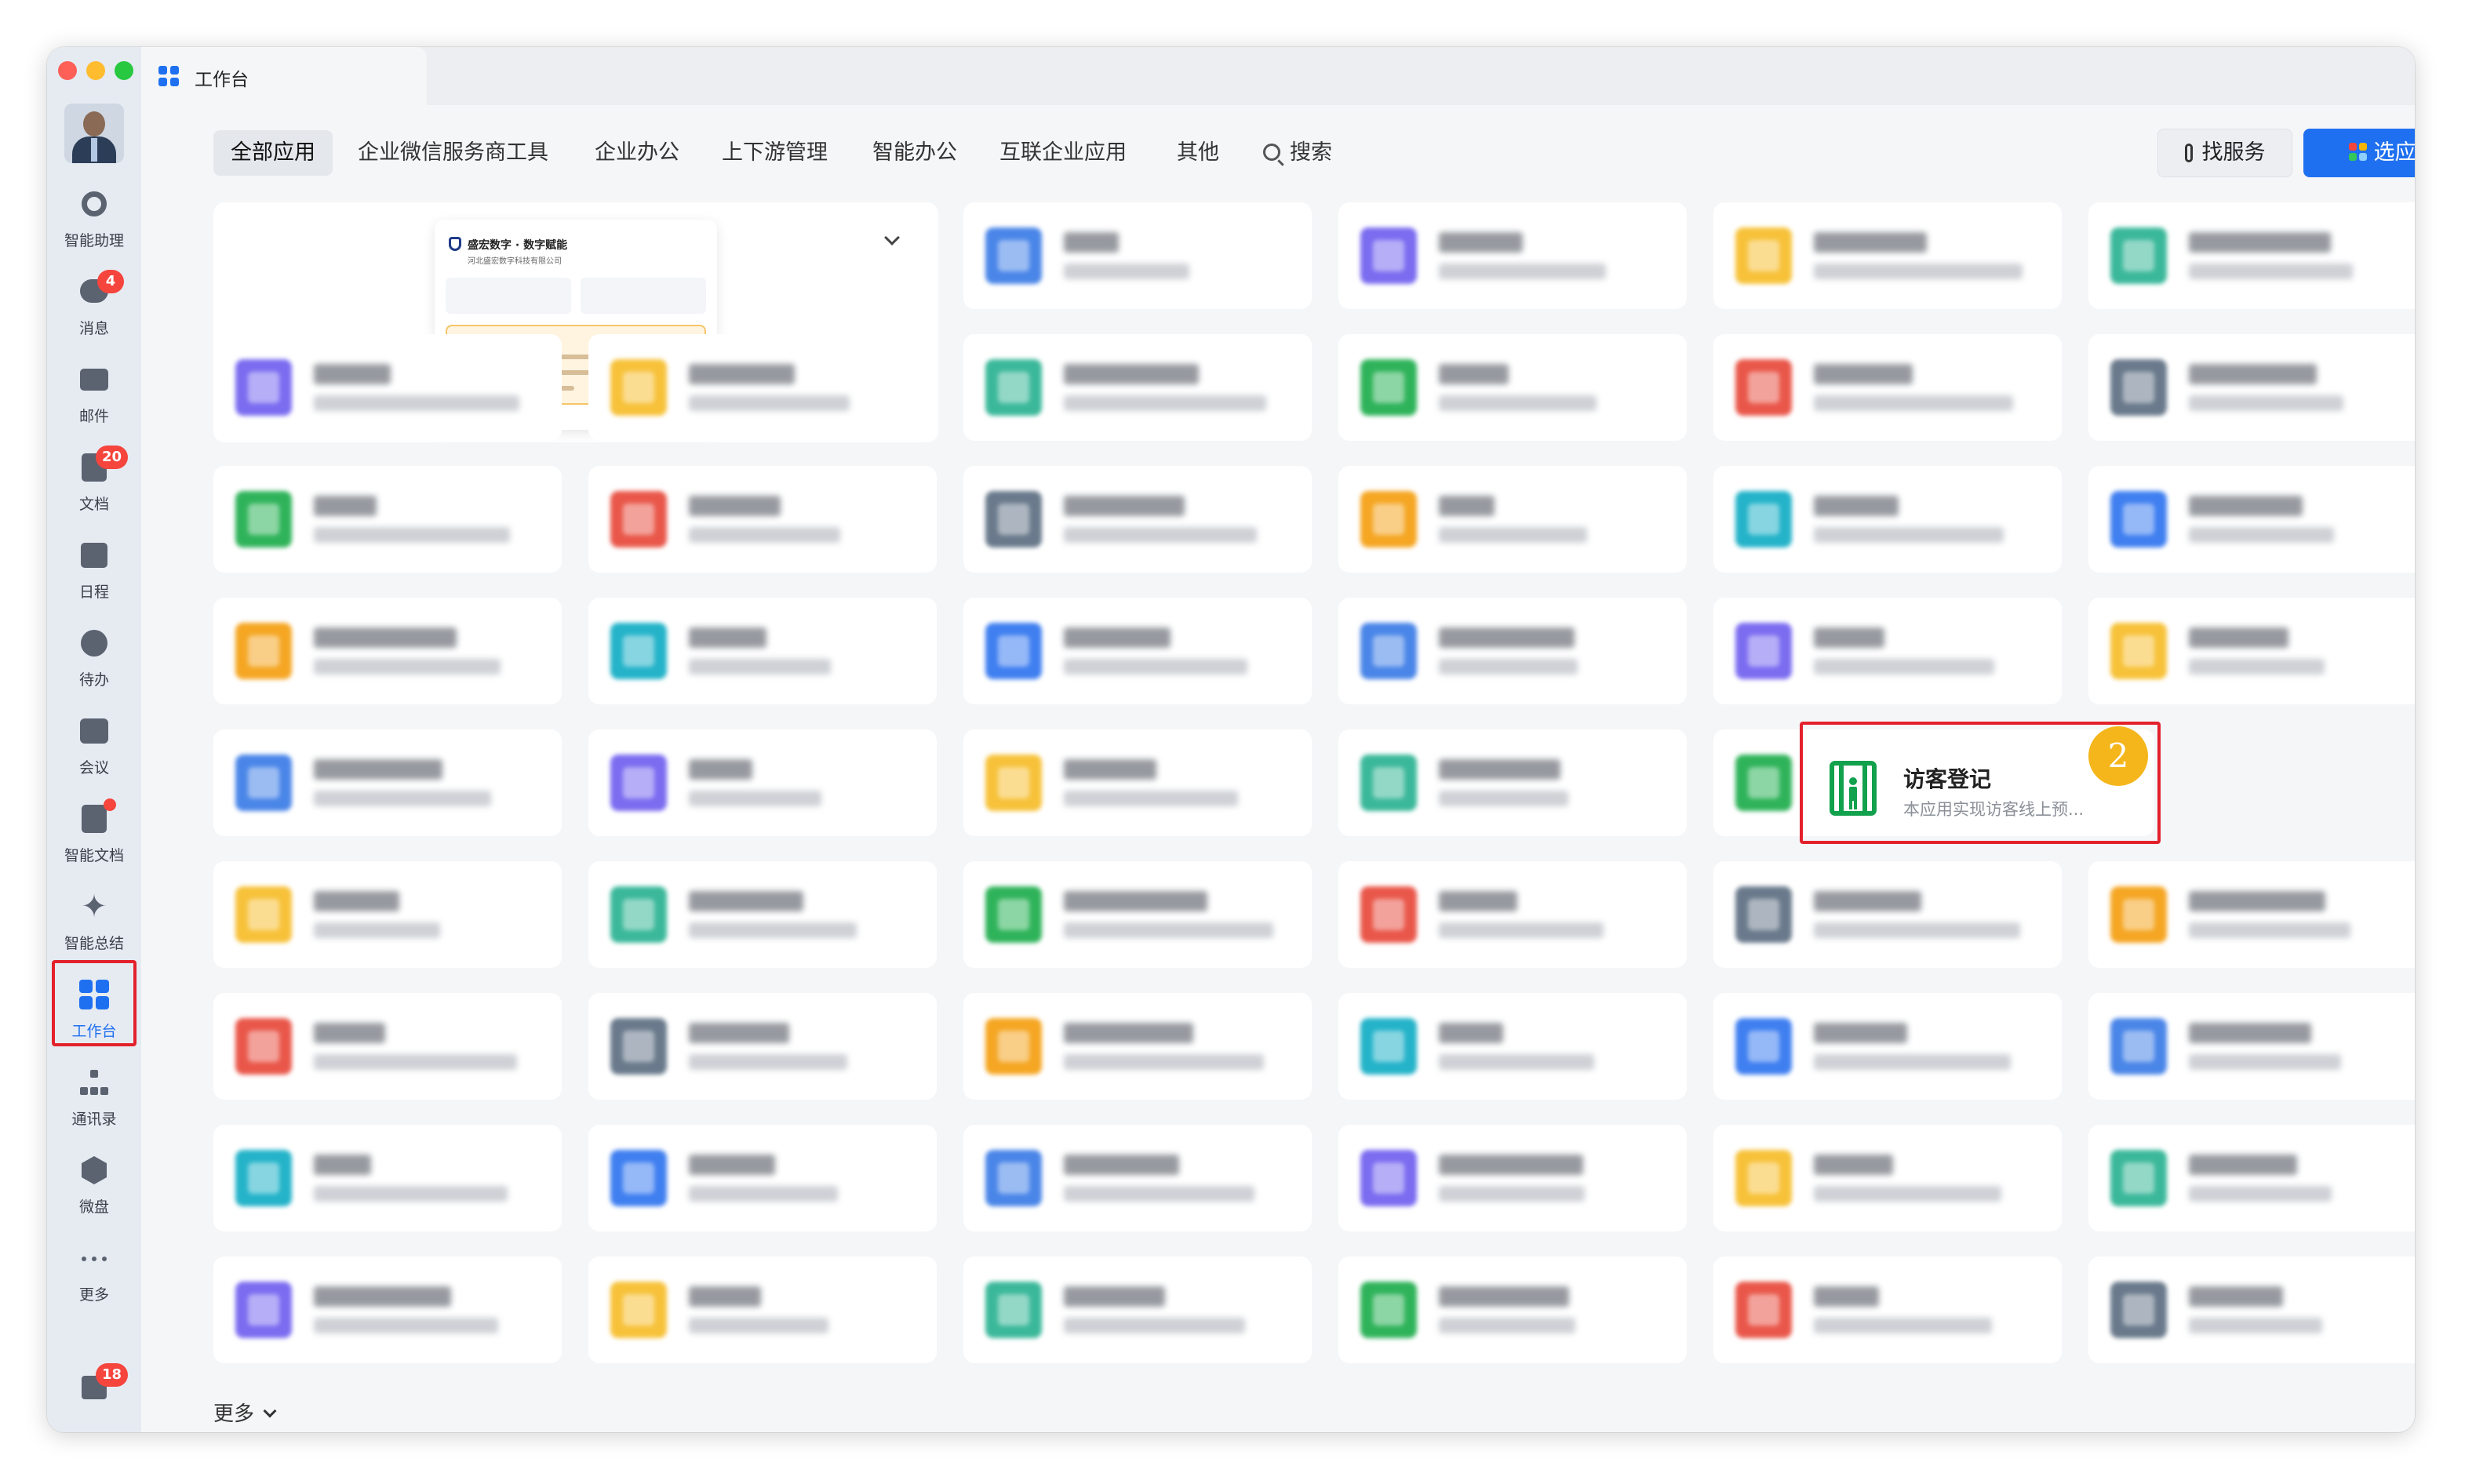 The image size is (2465, 1484). What do you see at coordinates (94, 1187) in the screenshot?
I see `sidebar-item-drive: 微盘` at bounding box center [94, 1187].